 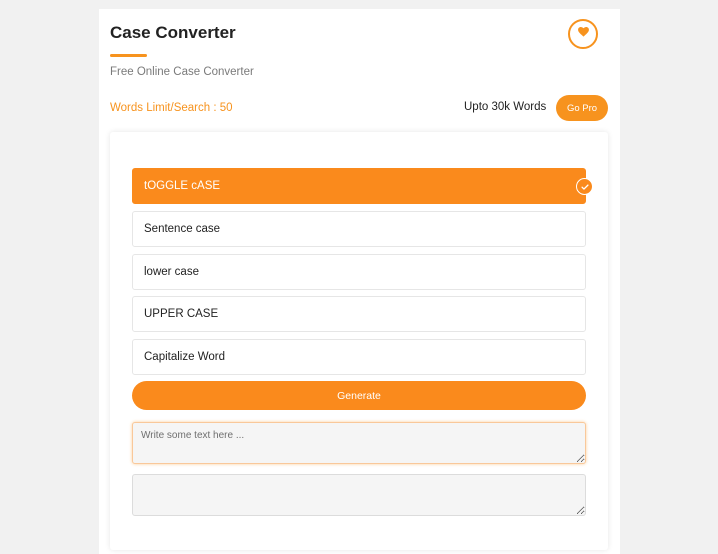 I want to click on heart-icon, so click(x=583, y=34).